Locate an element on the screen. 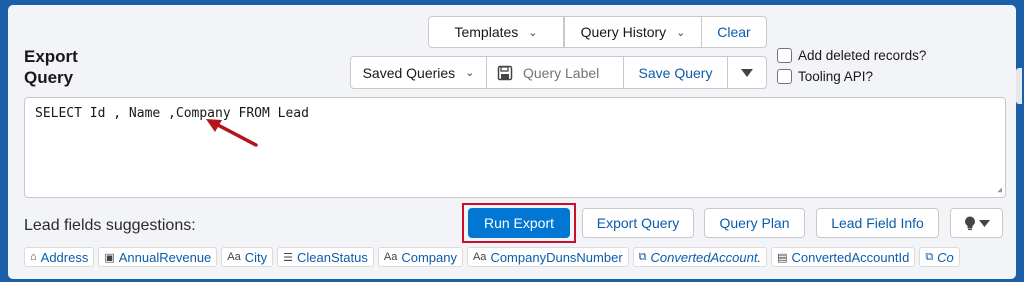 The width and height of the screenshot is (1024, 282). field-chip: ⌂ Address is located at coordinates (59, 257).